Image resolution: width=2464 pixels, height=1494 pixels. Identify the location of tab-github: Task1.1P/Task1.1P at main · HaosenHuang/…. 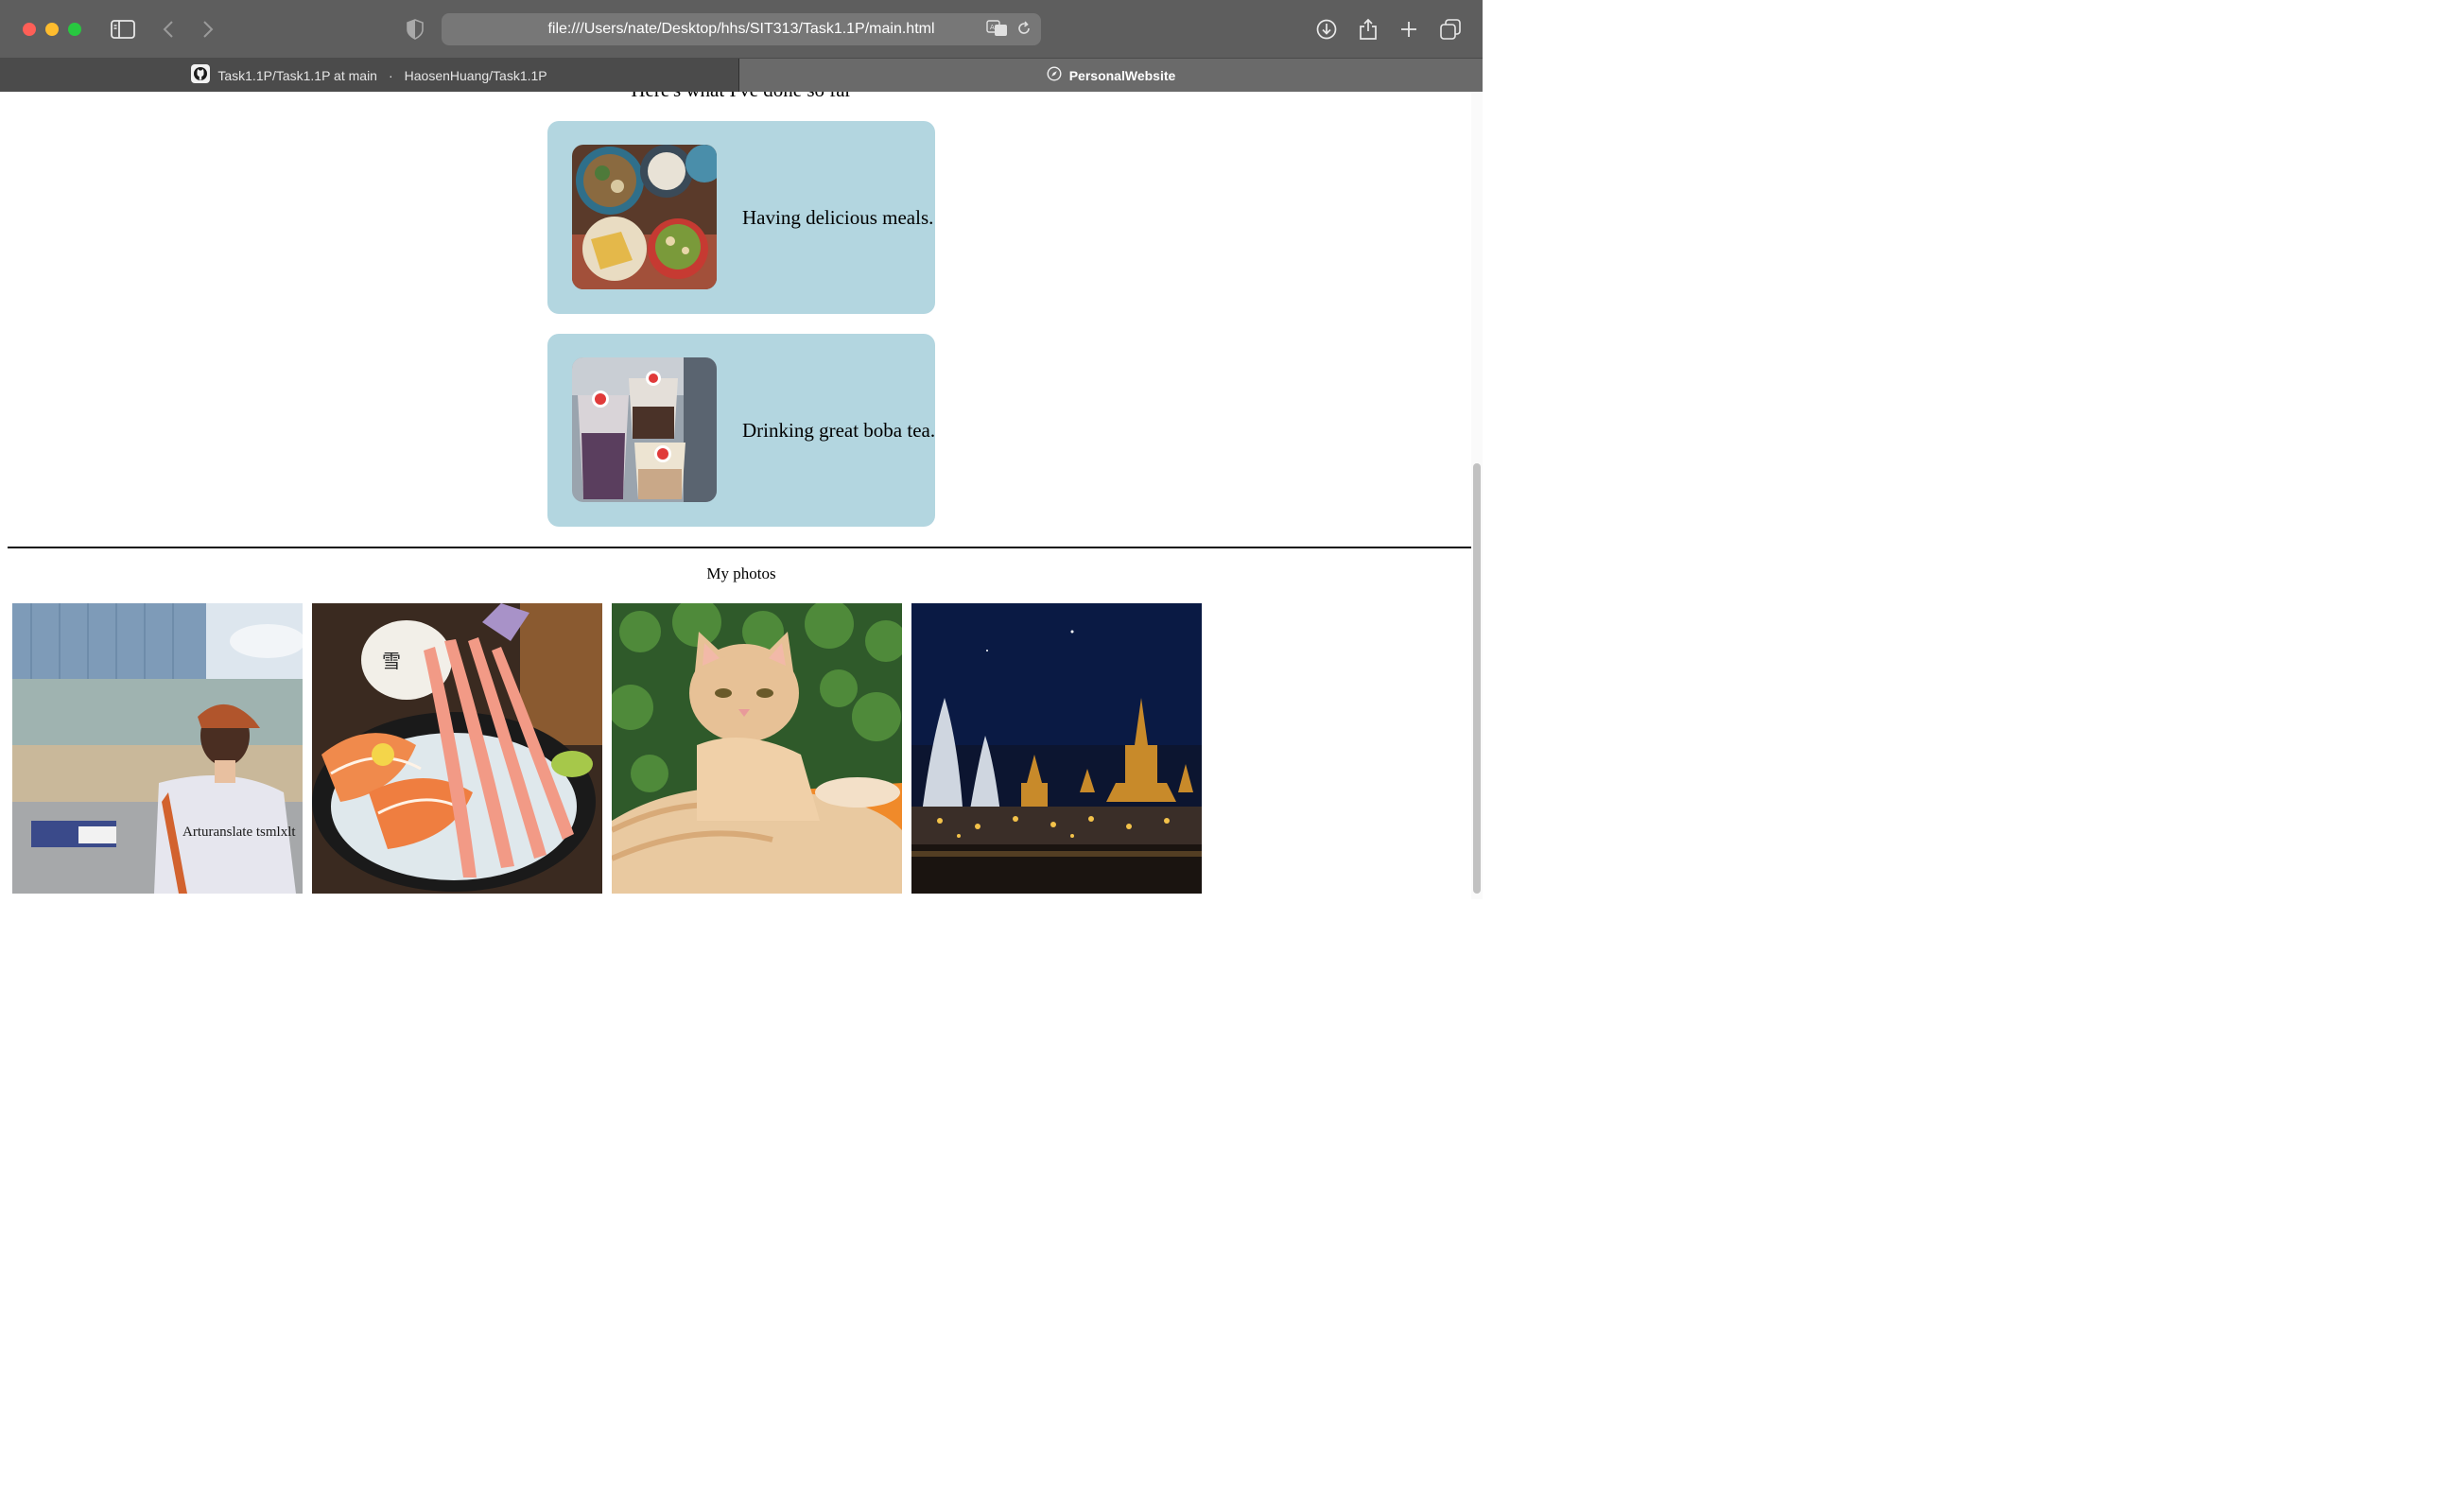
(369, 76).